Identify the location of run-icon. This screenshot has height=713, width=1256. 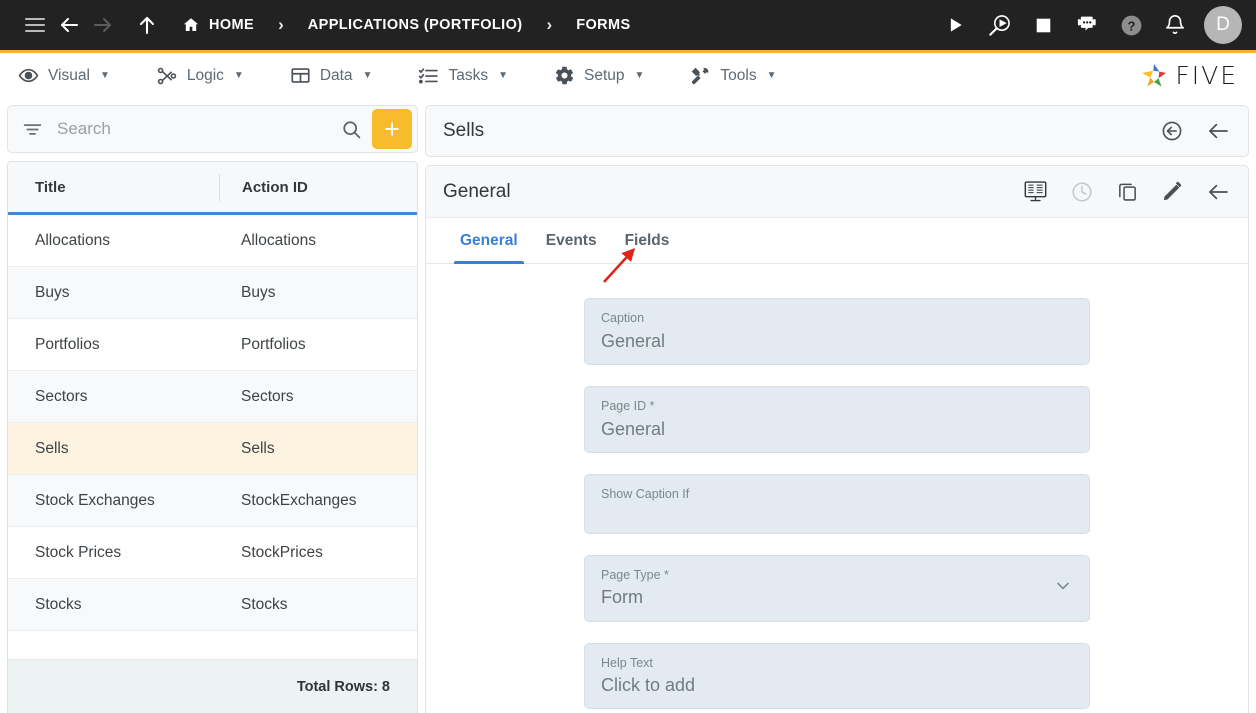
(955, 25).